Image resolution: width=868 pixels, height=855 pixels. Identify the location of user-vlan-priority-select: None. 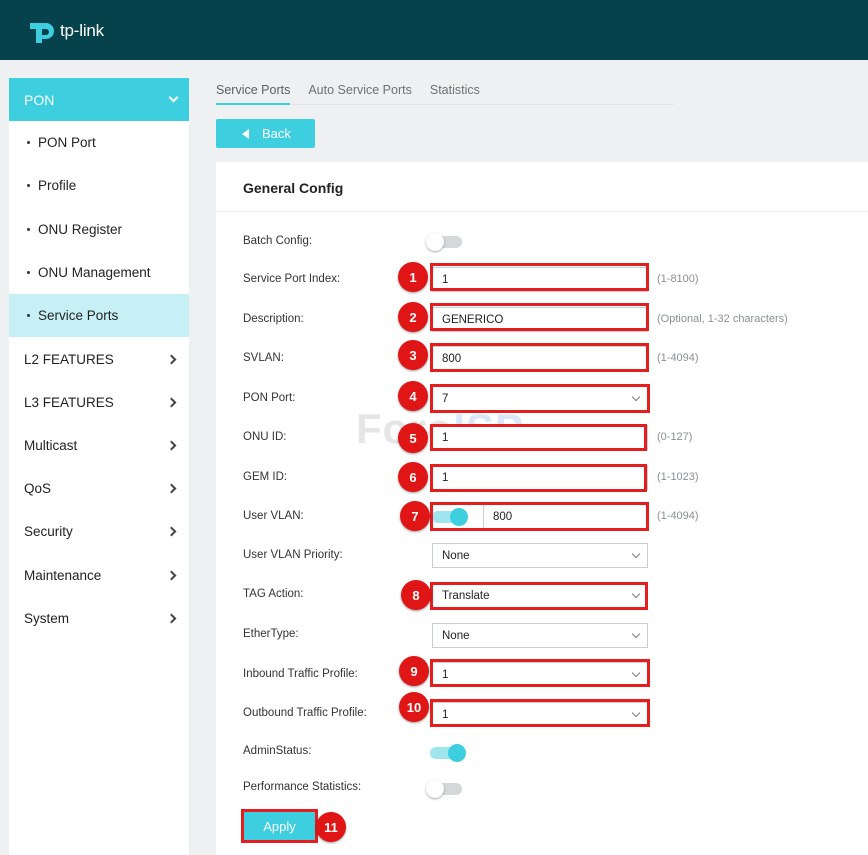
(540, 555).